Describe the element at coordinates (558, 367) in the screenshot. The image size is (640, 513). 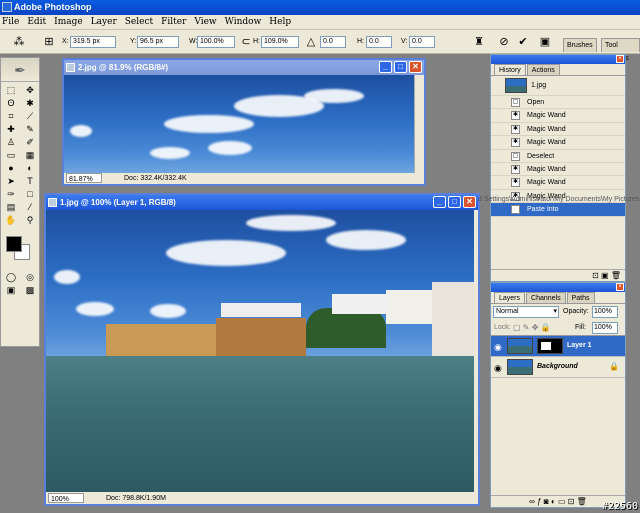
I see `layer-row-background: ◉ Background 🔒` at that location.